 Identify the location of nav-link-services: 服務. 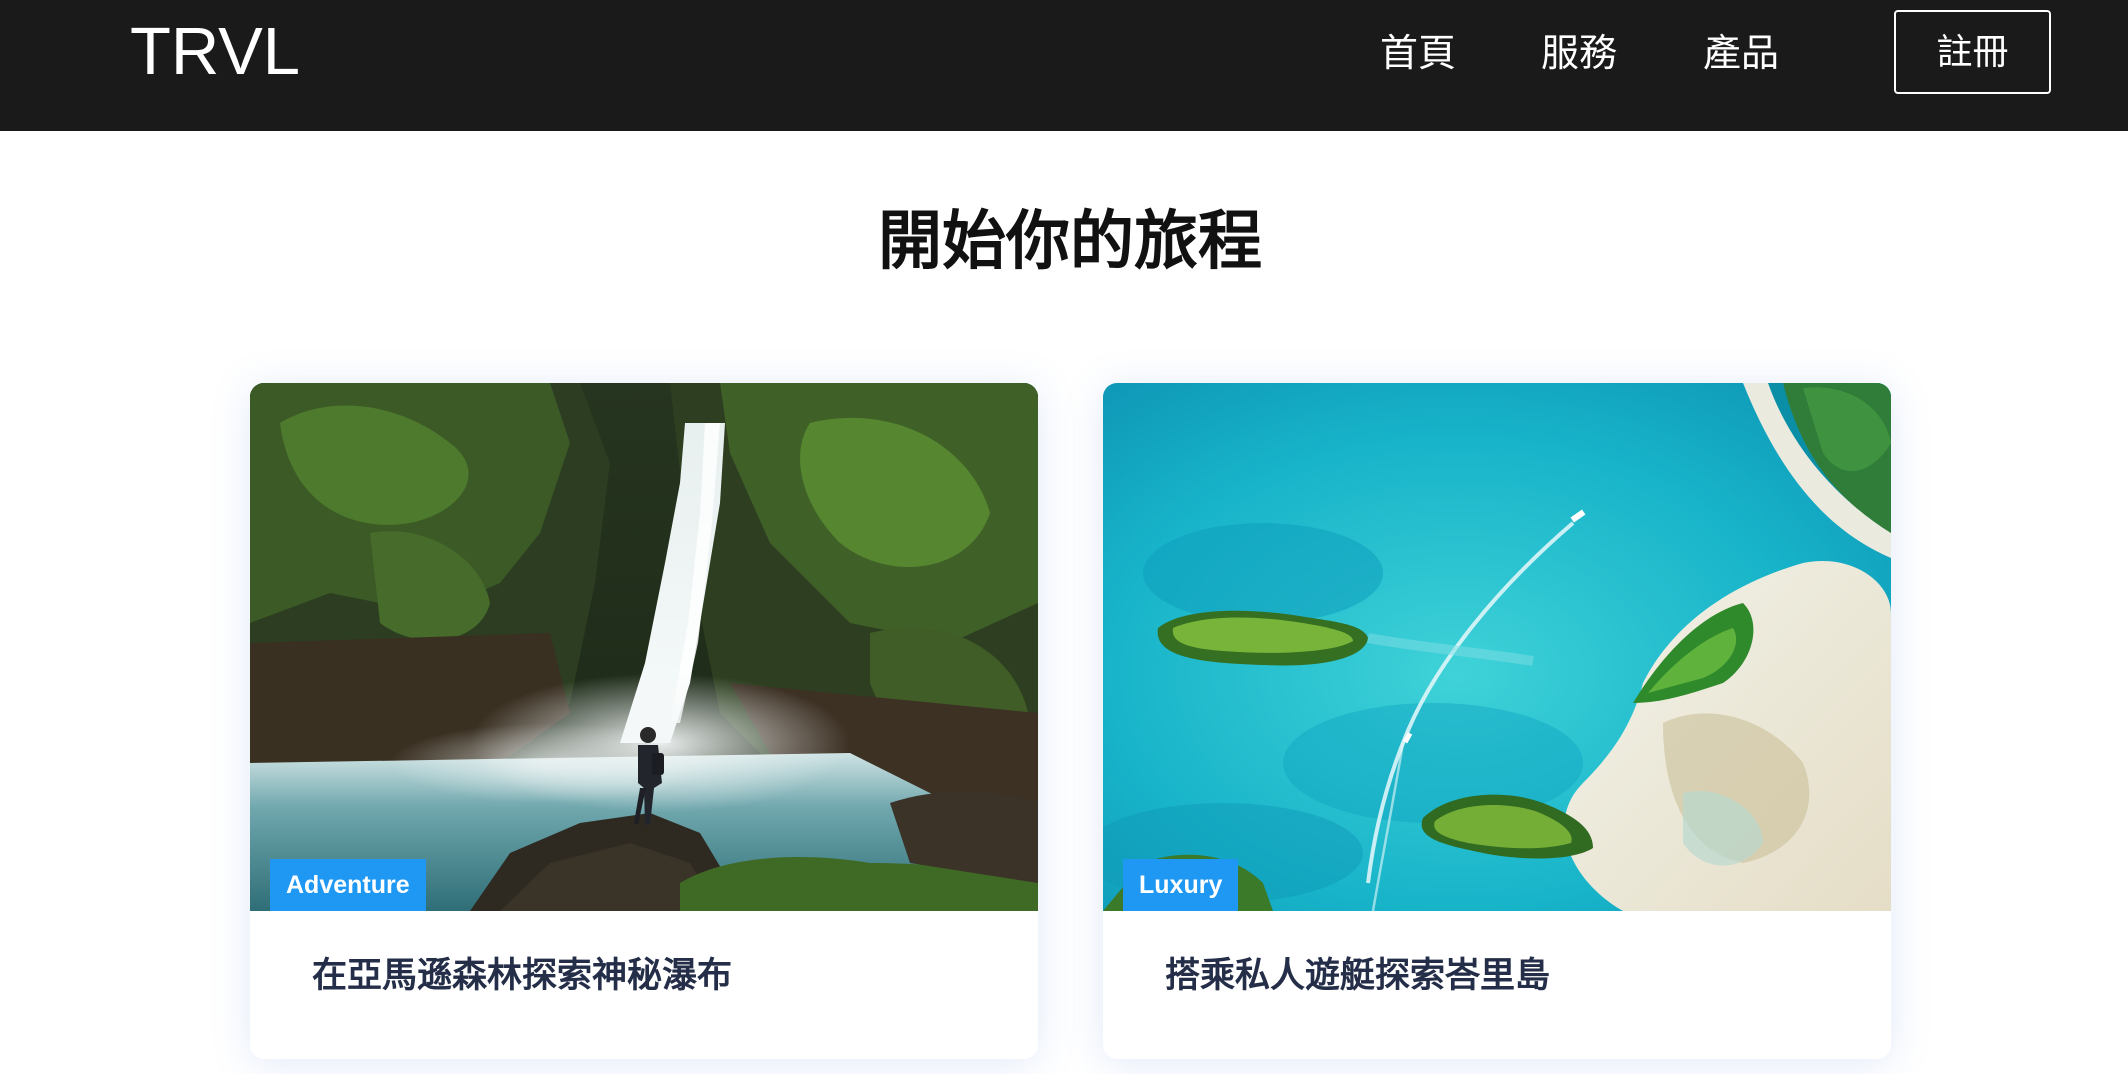
(1579, 53).